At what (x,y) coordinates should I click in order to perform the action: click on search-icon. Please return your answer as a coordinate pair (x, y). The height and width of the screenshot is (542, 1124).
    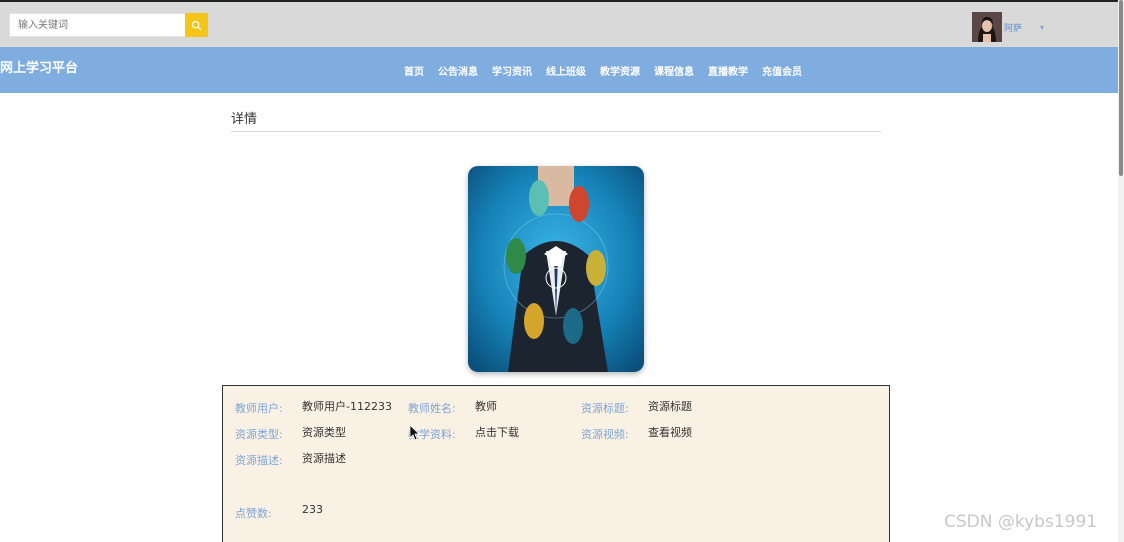
    Looking at the image, I should click on (196, 25).